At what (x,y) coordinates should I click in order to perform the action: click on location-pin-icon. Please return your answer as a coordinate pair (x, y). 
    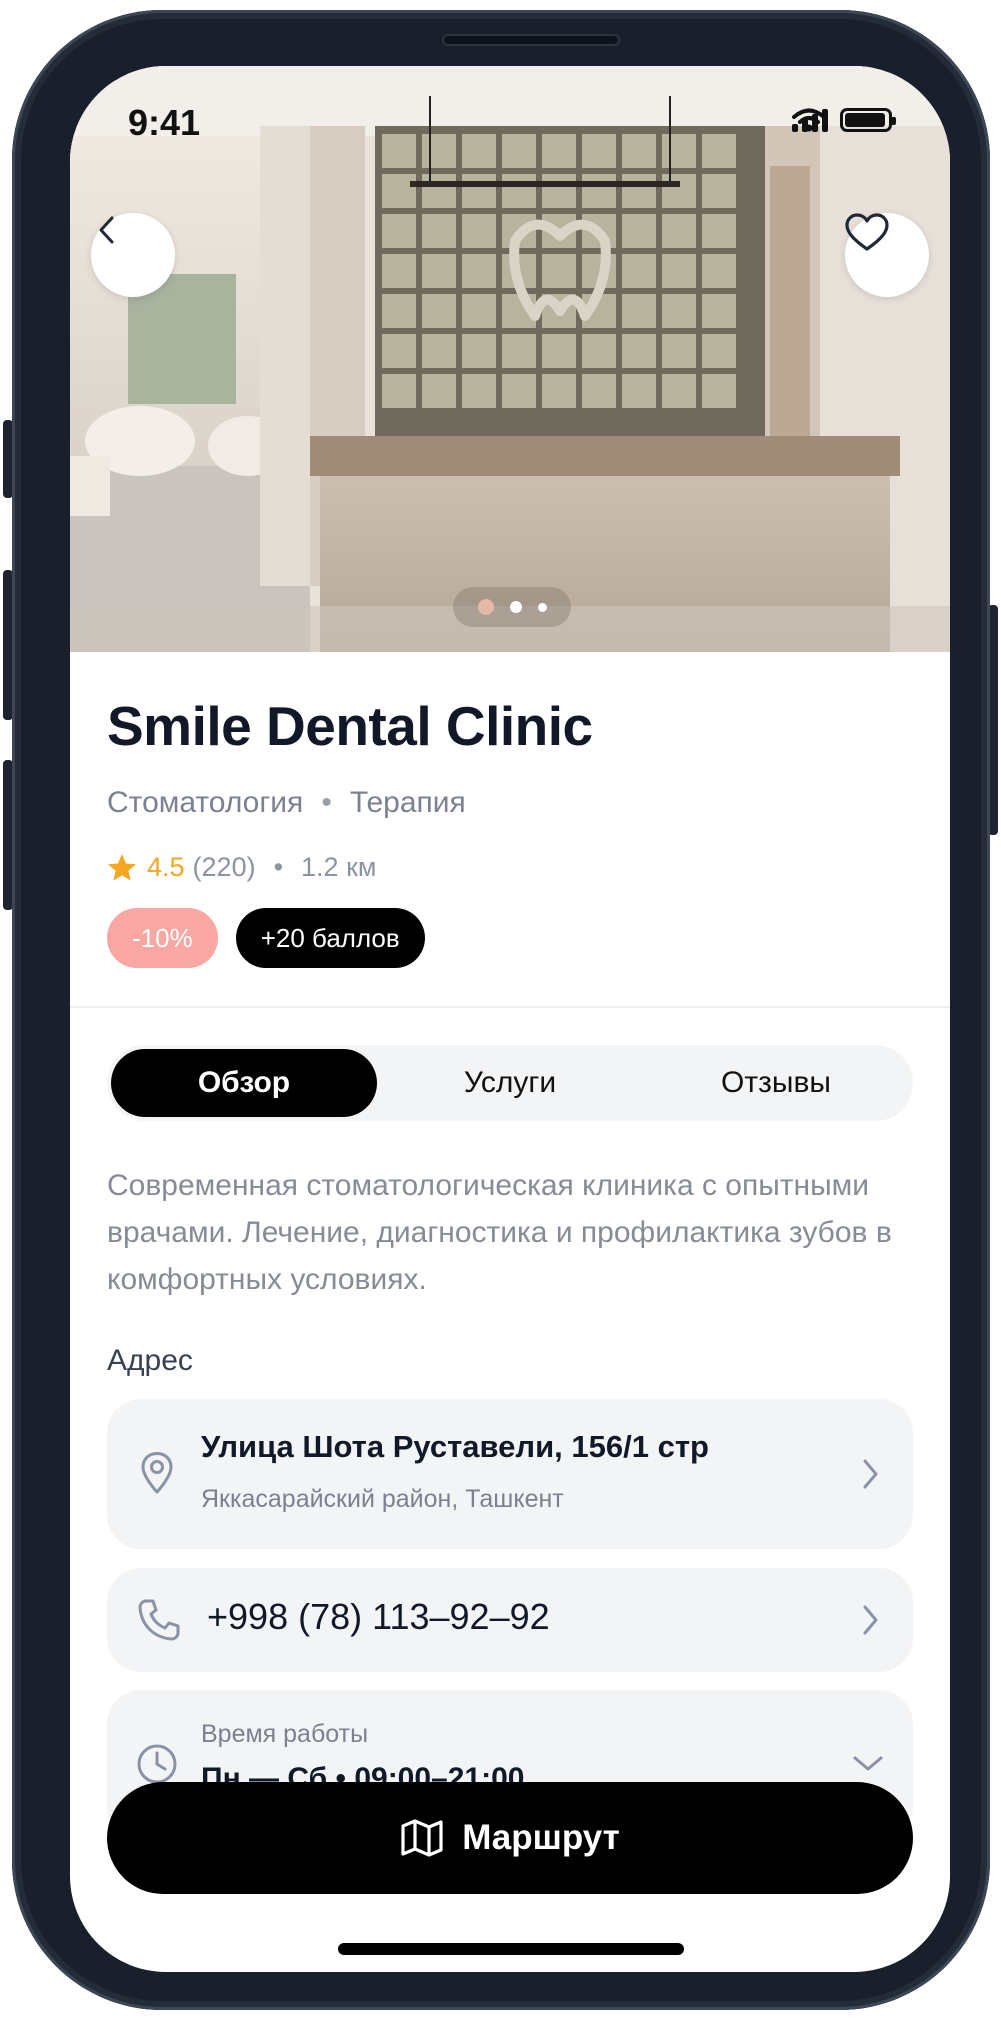
    Looking at the image, I should click on (157, 1473).